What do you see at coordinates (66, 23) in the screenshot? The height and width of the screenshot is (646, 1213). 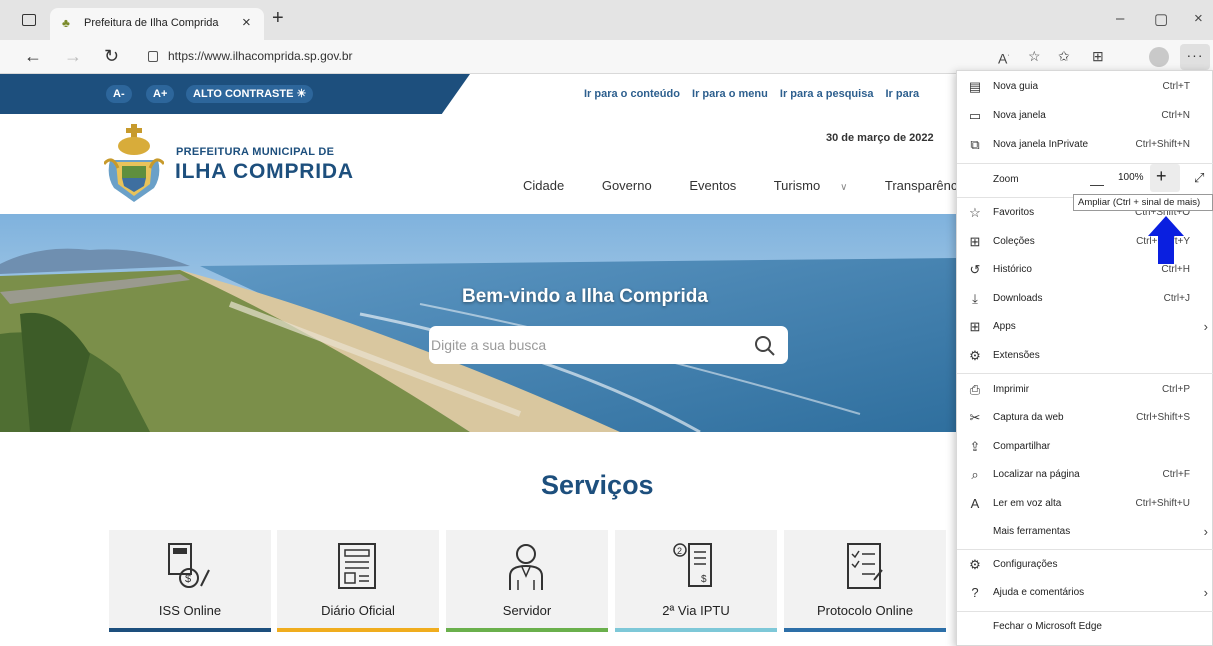 I see `site-favicon-icon: ♣` at bounding box center [66, 23].